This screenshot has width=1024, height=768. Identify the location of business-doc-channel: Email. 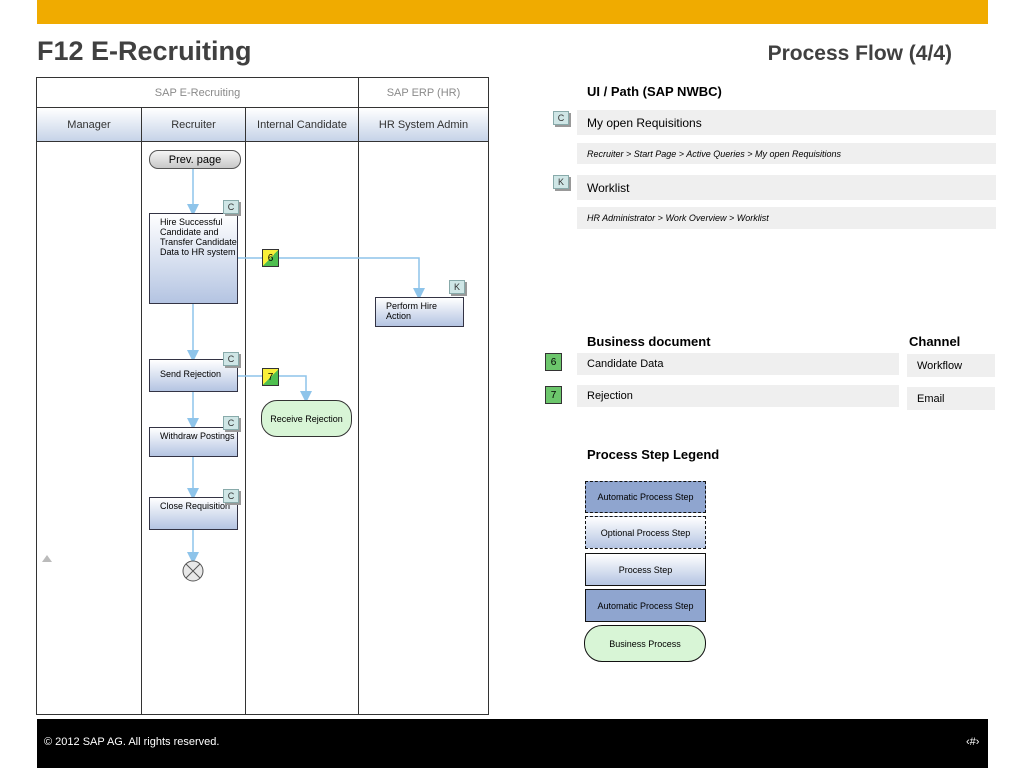
(951, 398).